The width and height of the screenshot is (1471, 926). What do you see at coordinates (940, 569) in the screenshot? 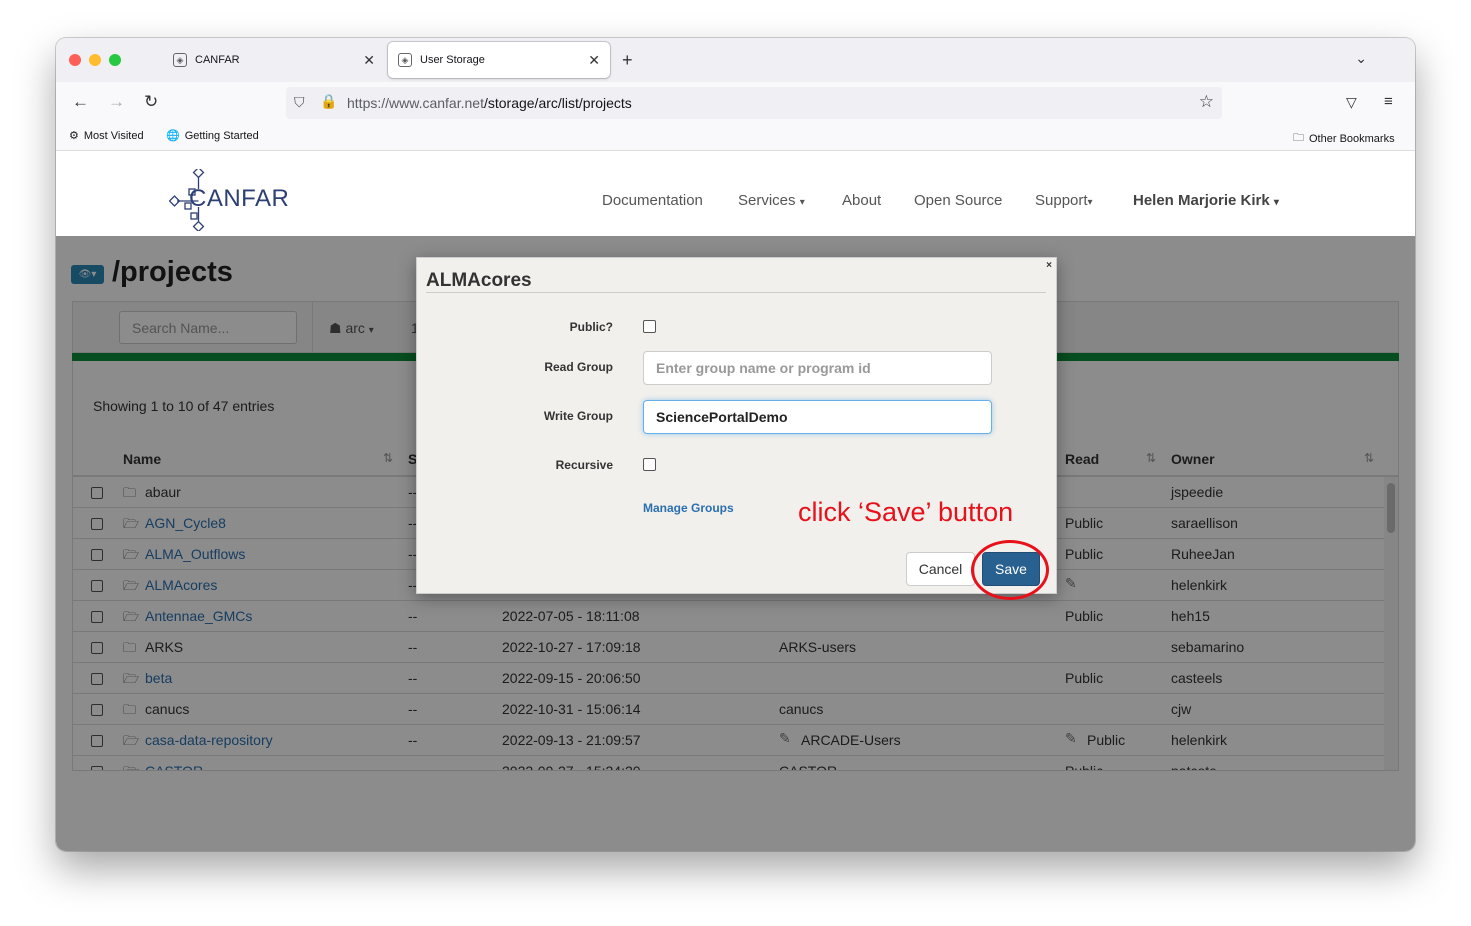
I see `cancel-button: Cancel` at bounding box center [940, 569].